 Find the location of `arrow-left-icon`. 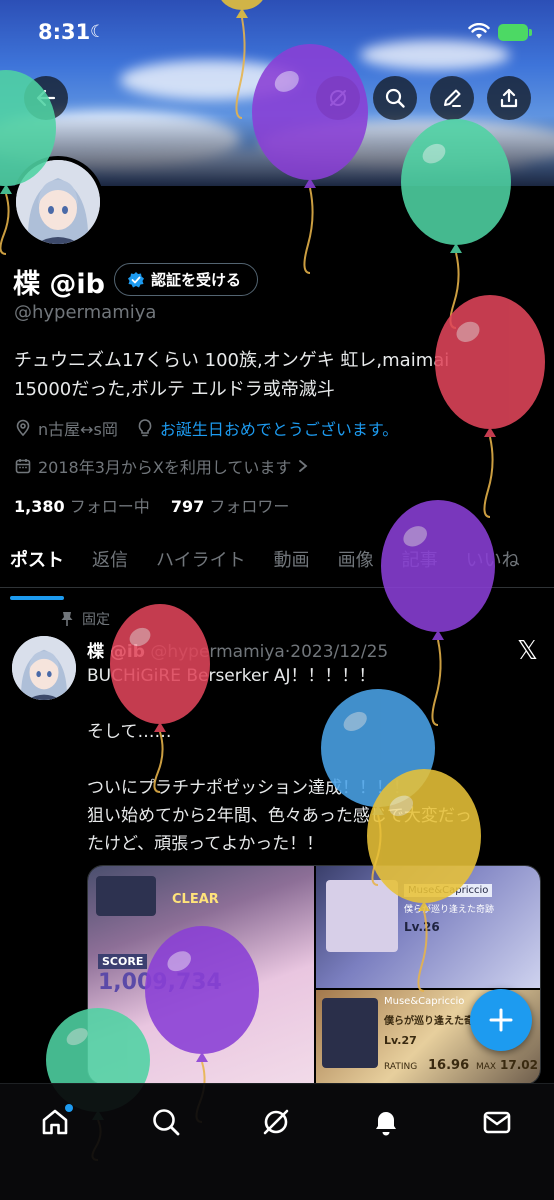

arrow-left-icon is located at coordinates (46, 98).